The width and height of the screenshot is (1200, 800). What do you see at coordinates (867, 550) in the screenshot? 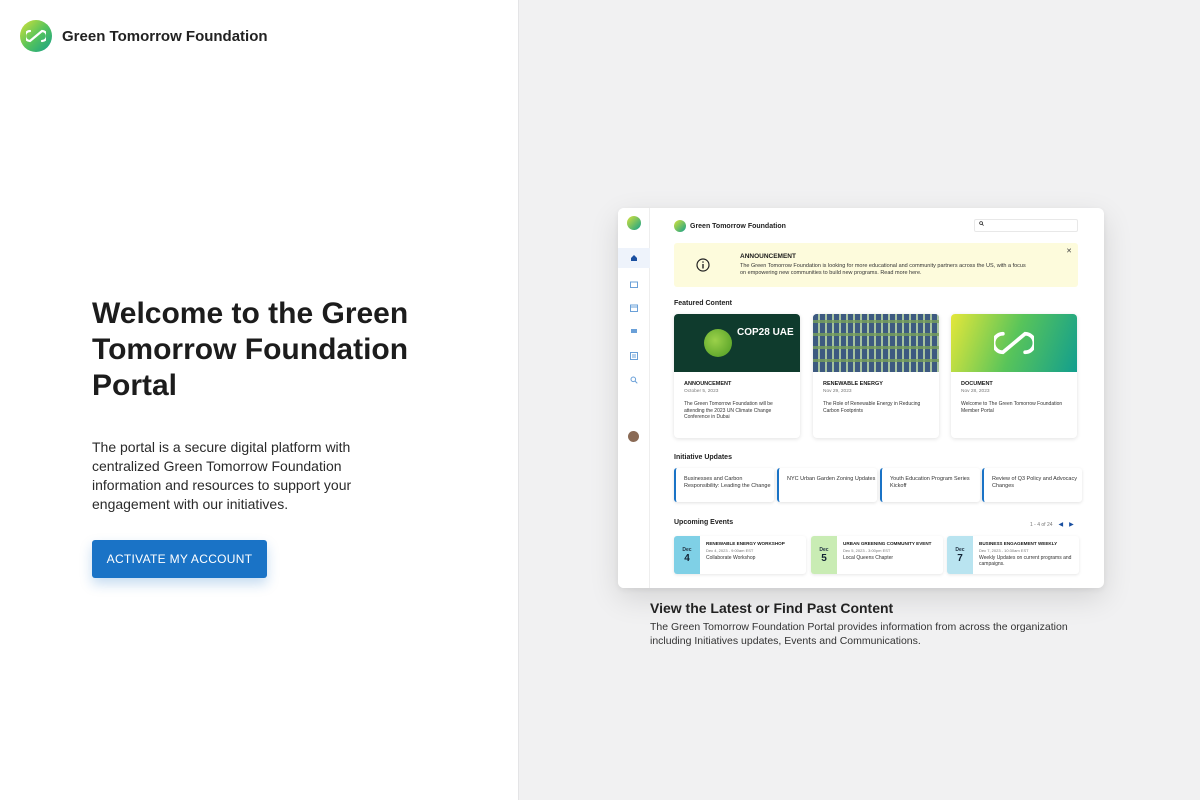
I see `event-time: Dec 5, 2023 - 3:00pm EST` at bounding box center [867, 550].